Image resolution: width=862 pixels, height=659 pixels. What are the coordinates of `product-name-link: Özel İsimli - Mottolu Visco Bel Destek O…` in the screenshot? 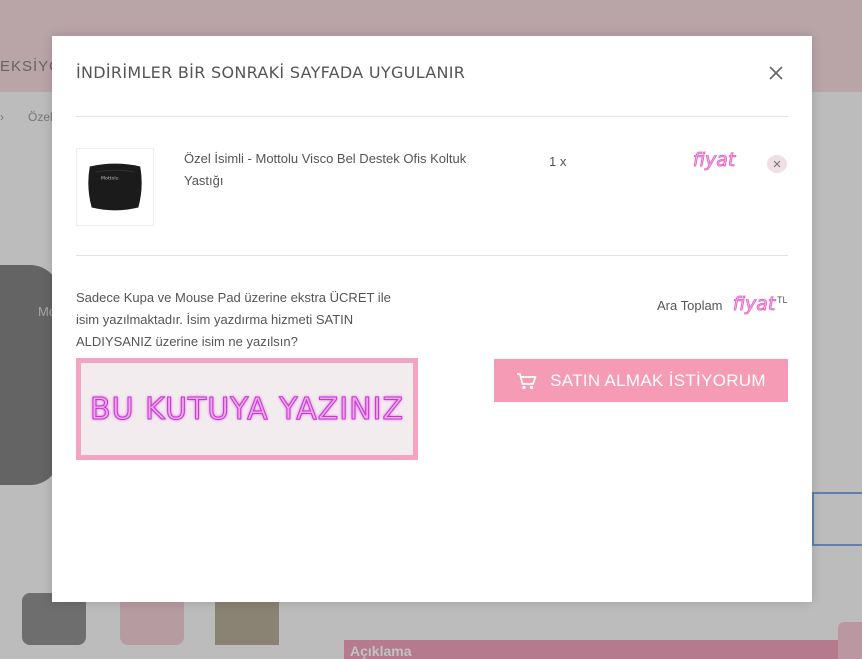 It's located at (339, 170).